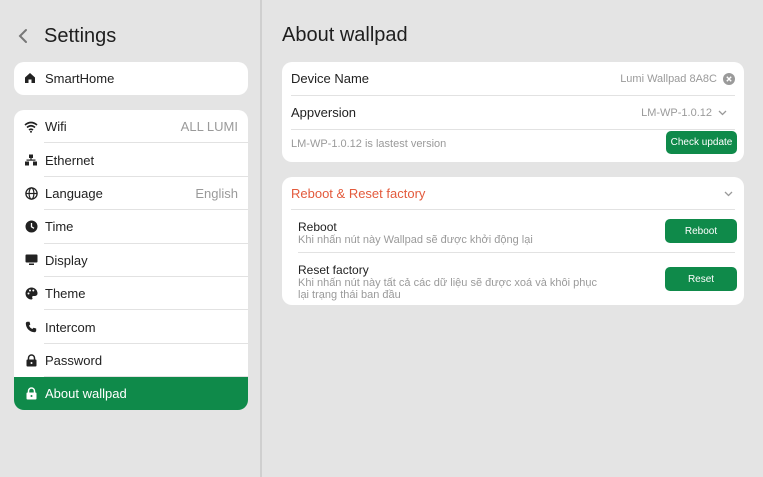 The image size is (763, 477). What do you see at coordinates (131, 160) in the screenshot?
I see `sidebar-item-ethernet: Ethernet` at bounding box center [131, 160].